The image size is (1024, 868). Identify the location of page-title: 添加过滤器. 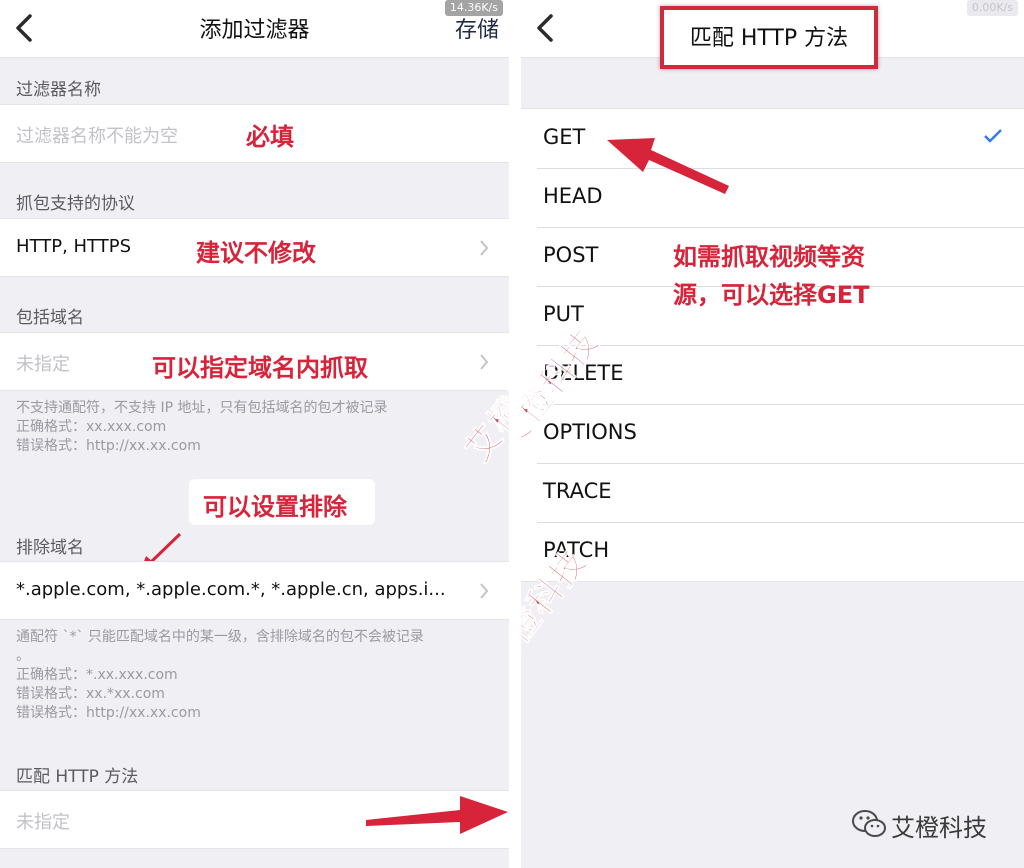
(254, 30).